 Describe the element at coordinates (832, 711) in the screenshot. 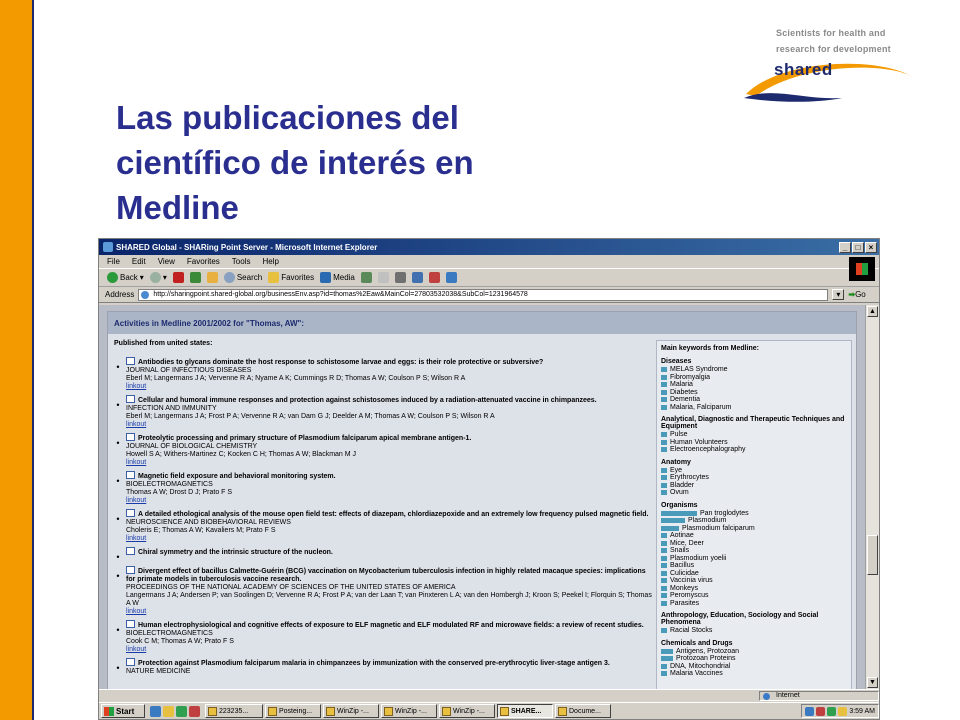

I see `sync-tray-icon` at that location.